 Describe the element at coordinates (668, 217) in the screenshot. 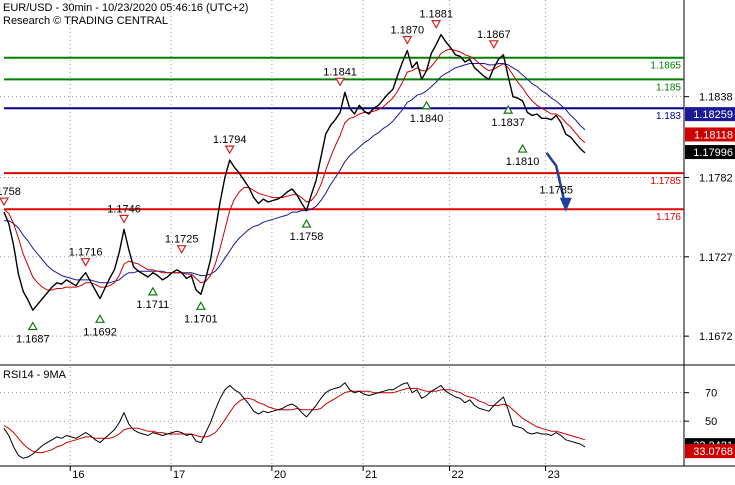

I see `level-label: 1.176` at that location.